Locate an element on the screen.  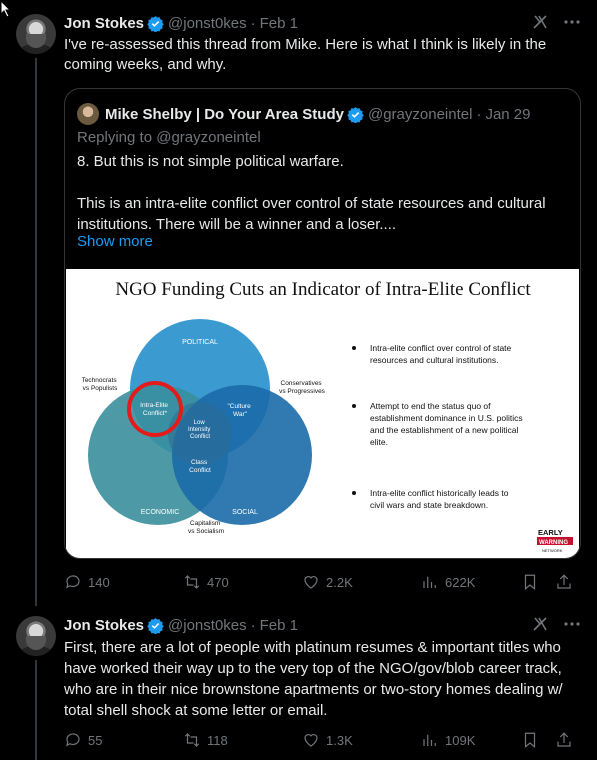
like-count: 1.3K is located at coordinates (339, 740).